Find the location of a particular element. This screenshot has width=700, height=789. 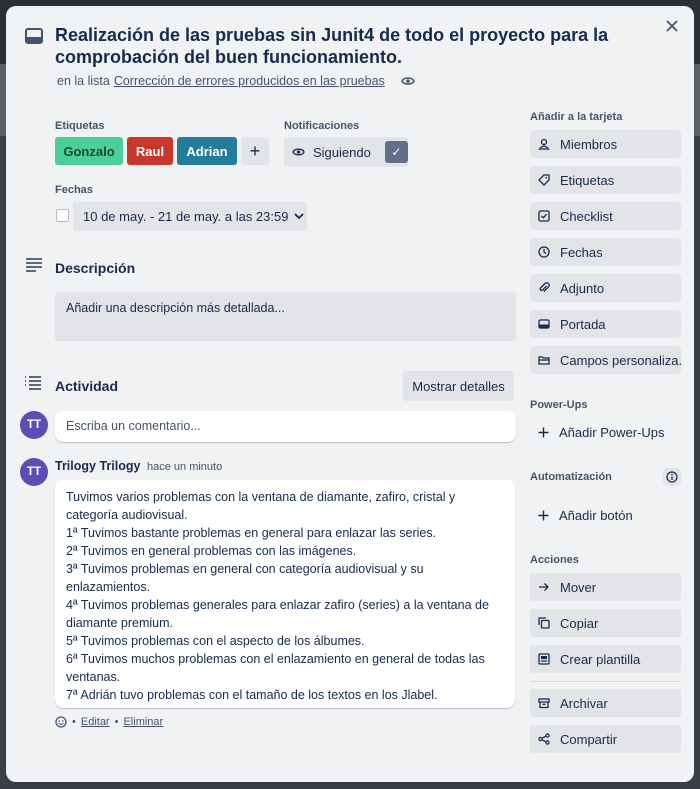

label-raul: Raul is located at coordinates (150, 151).